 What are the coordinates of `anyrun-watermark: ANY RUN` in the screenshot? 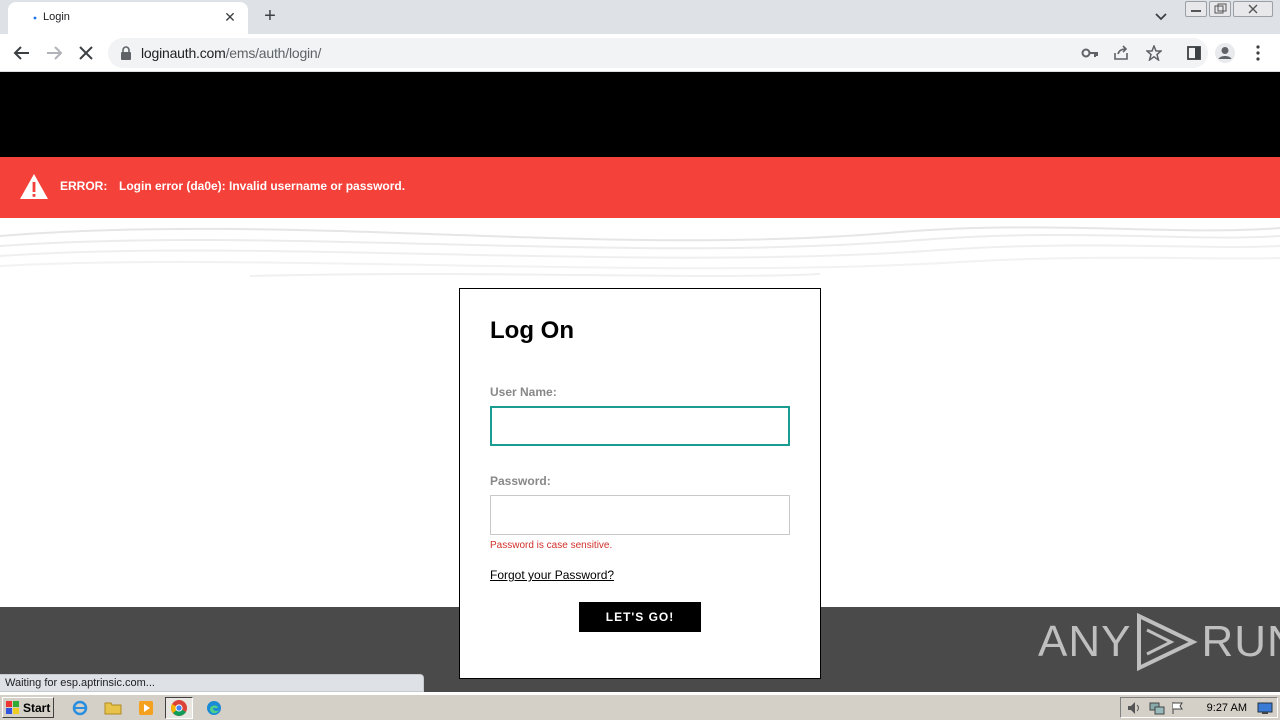 It's located at (1159, 642).